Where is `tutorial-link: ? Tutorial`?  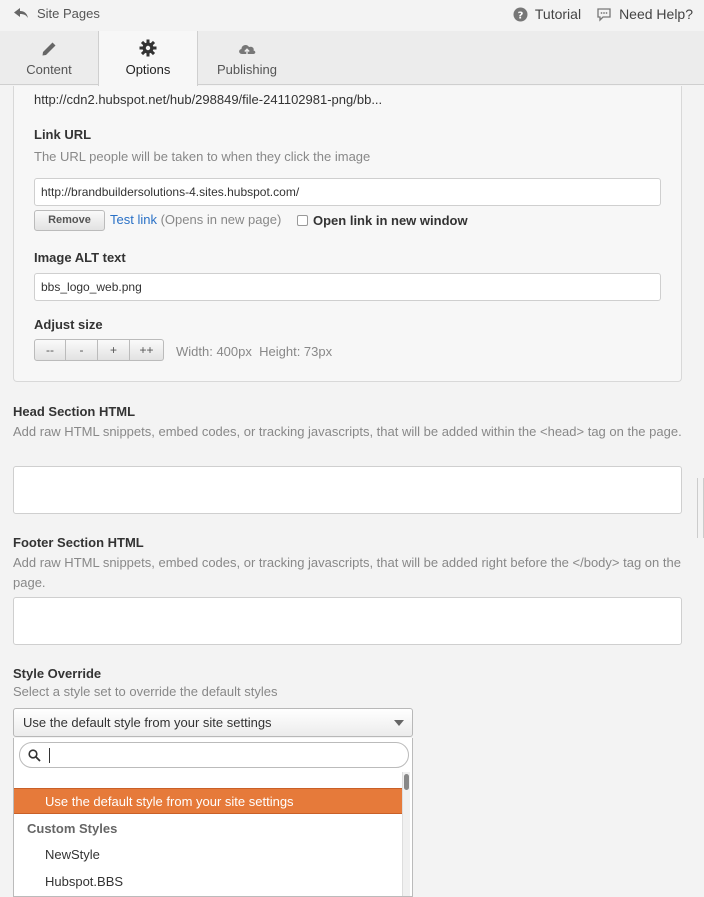 tutorial-link: ? Tutorial is located at coordinates (547, 14).